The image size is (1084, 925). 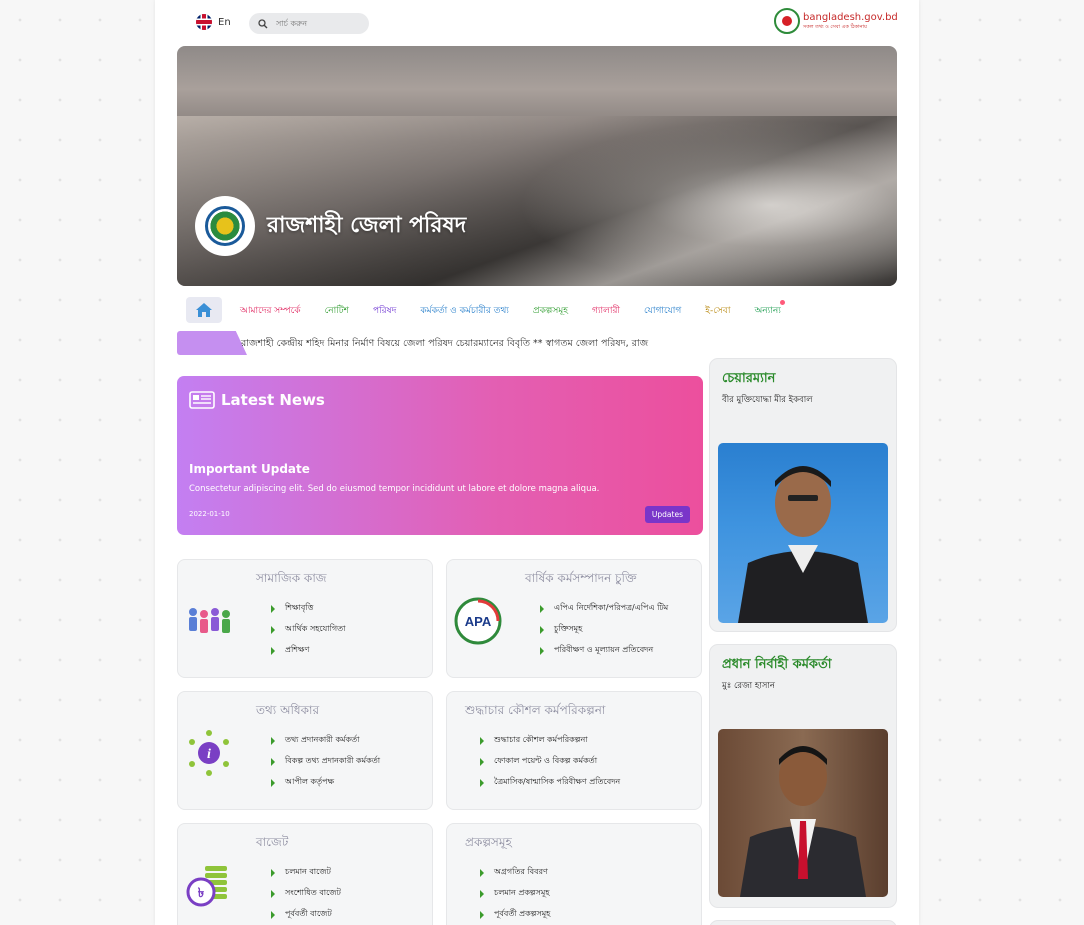 I want to click on card-link: পরিবীক্ষণ ও মূল্যায়ন প্রতিবেদন, so click(x=604, y=650).